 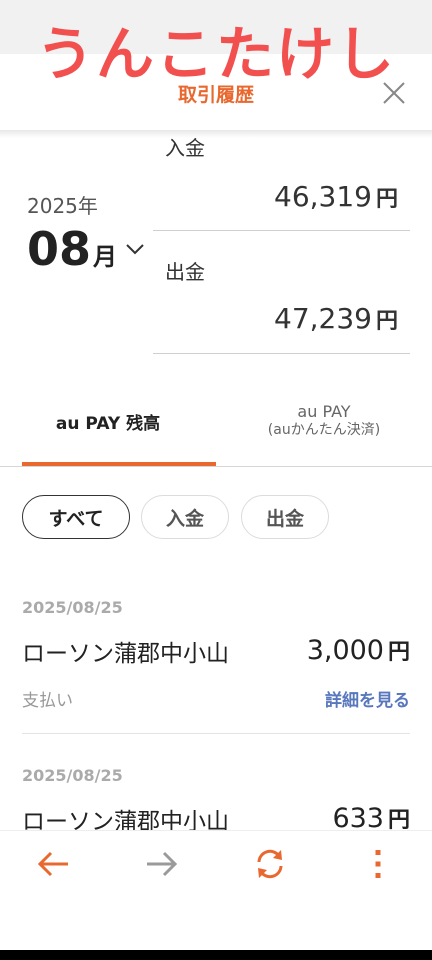 What do you see at coordinates (216, 134) in the screenshot?
I see `header-shadow` at bounding box center [216, 134].